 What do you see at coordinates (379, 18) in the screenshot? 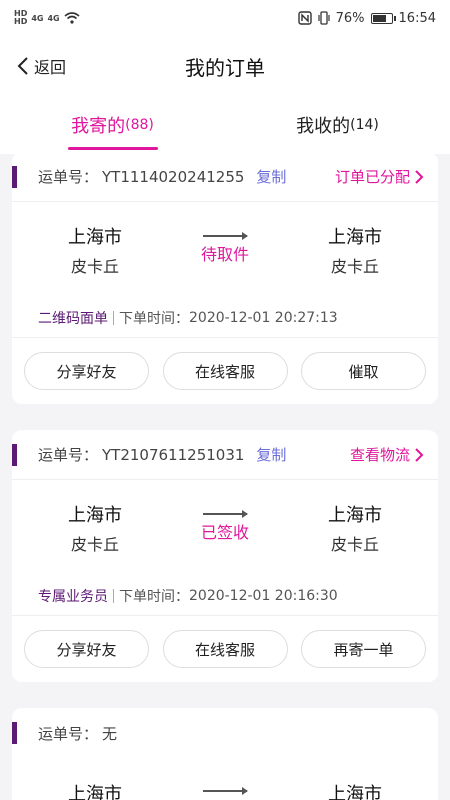
I see `battery-fill` at bounding box center [379, 18].